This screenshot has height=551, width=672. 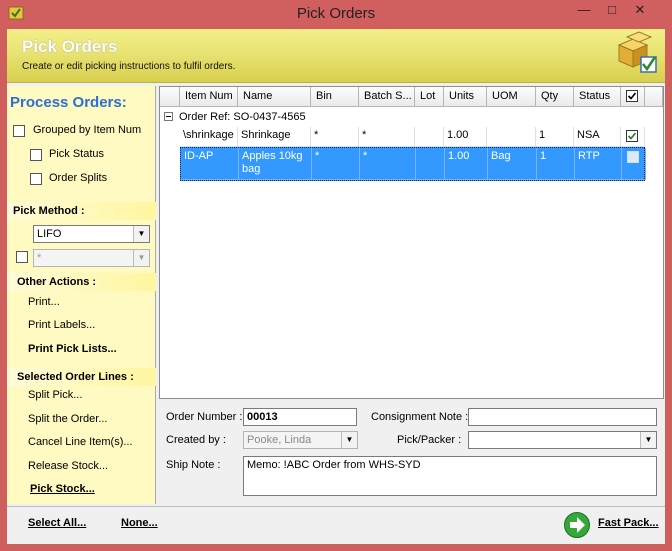 What do you see at coordinates (511, 137) in the screenshot?
I see `cell-uom` at bounding box center [511, 137].